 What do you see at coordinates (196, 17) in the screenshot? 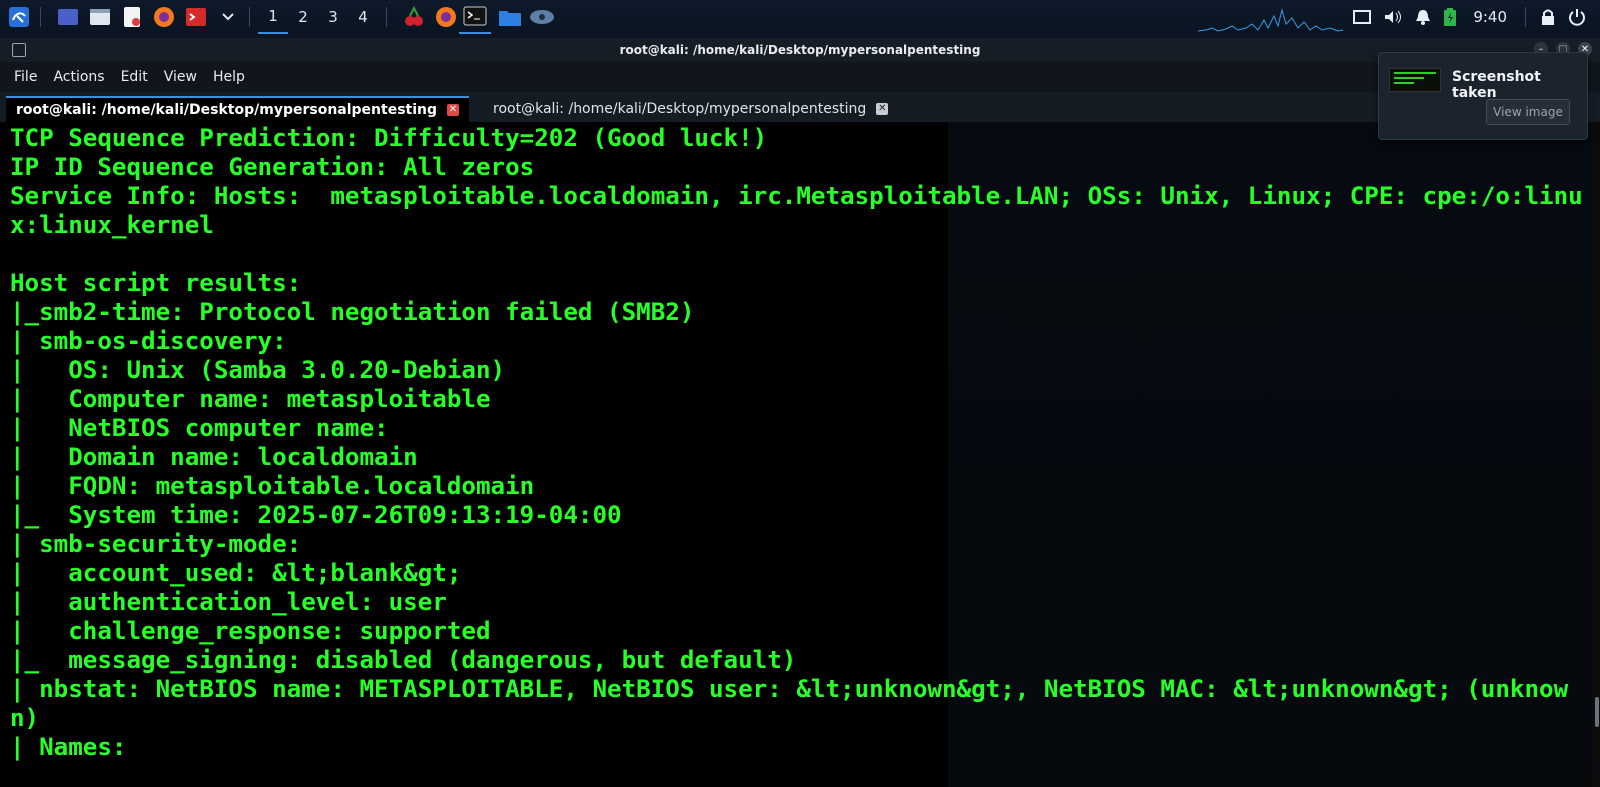
I see `terminal-red-icon` at bounding box center [196, 17].